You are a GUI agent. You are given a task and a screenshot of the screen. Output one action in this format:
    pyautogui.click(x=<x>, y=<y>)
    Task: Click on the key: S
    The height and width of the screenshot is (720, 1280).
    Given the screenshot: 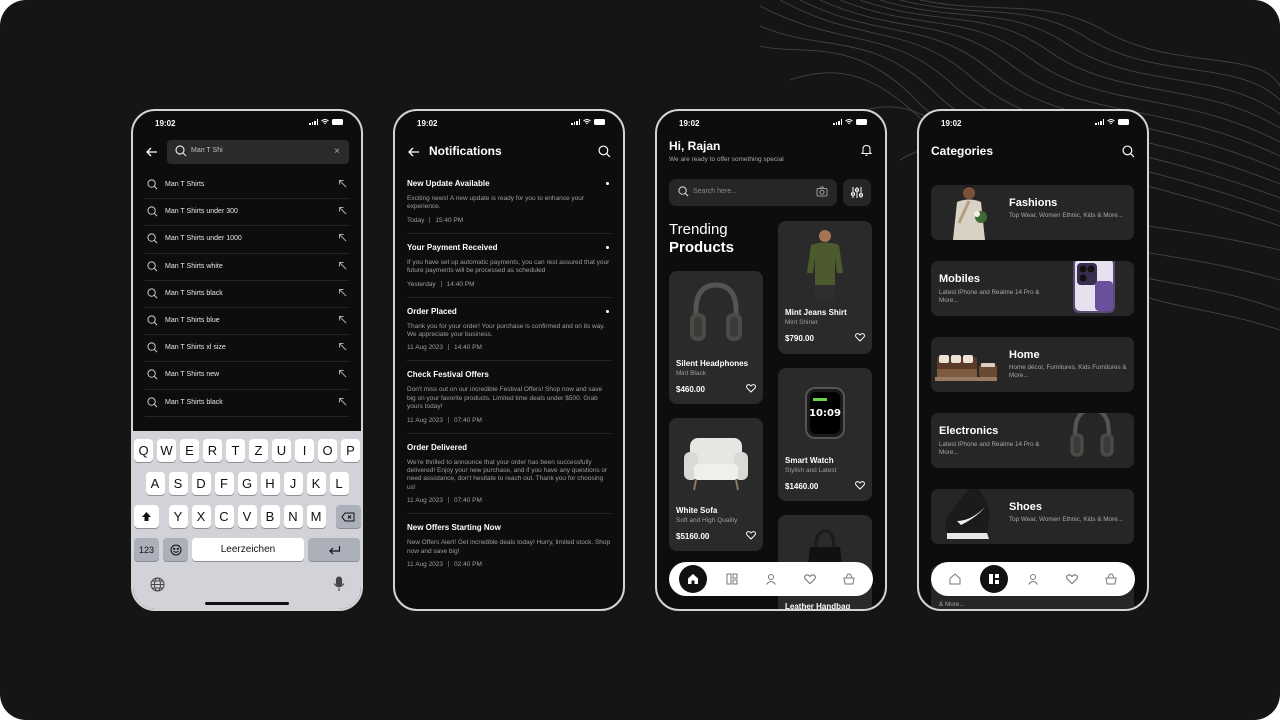 What is the action you would take?
    pyautogui.click(x=178, y=483)
    